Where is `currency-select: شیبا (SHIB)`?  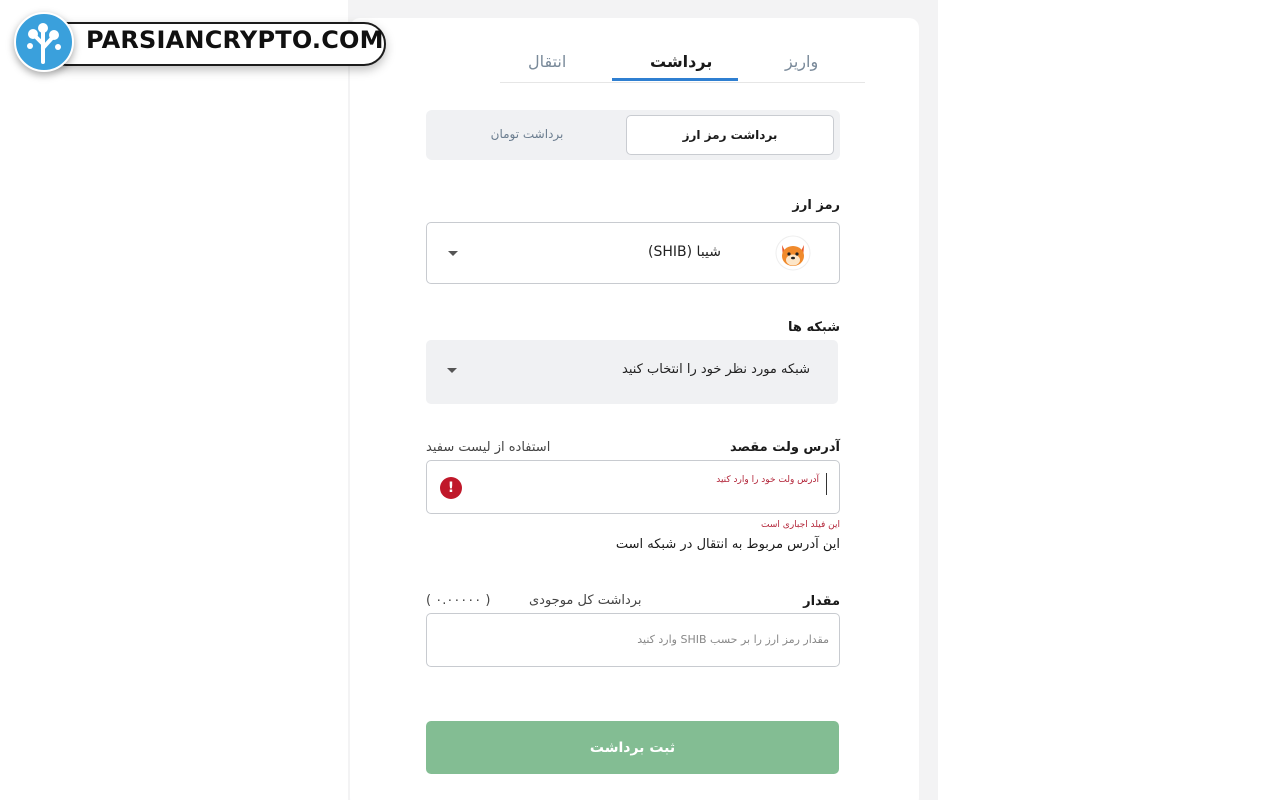 currency-select: شیبا (SHIB) is located at coordinates (633, 253).